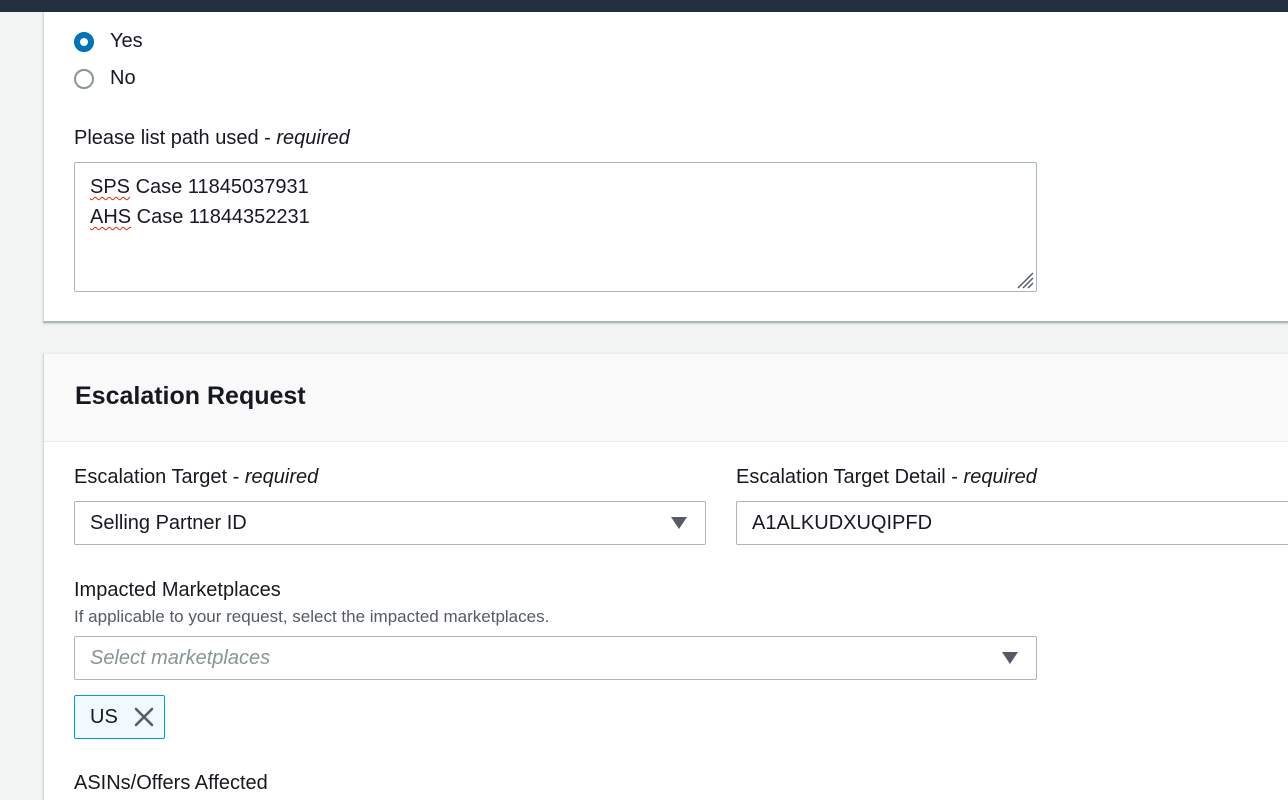  I want to click on escalation-target-detail-input: A1ALKUDXUQIPFD, so click(1012, 523).